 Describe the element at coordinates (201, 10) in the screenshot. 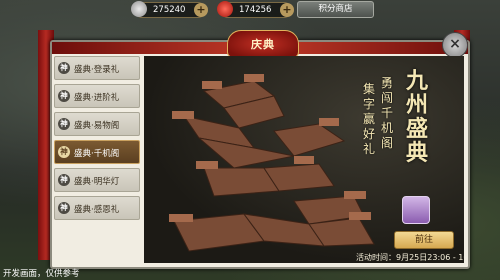

I see `add-silver-button: +` at that location.